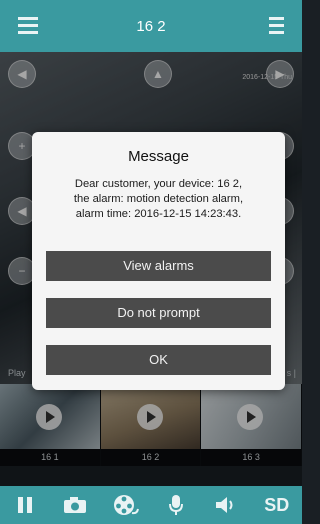  I want to click on top-bar: 16 2, so click(151, 26).